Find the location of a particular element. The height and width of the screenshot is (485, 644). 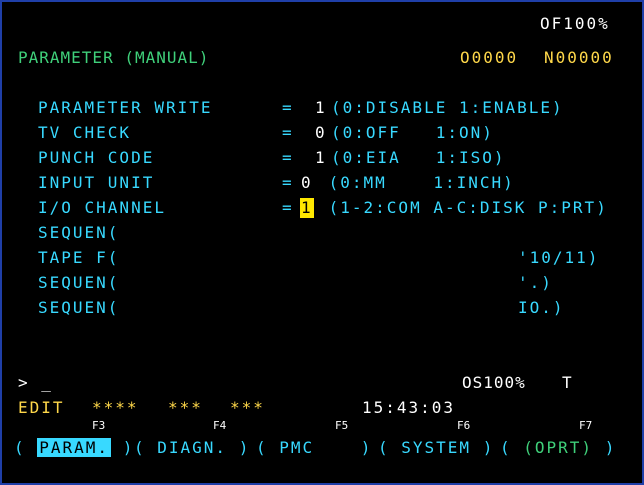

param-name: TAPE F( is located at coordinates (79, 257).